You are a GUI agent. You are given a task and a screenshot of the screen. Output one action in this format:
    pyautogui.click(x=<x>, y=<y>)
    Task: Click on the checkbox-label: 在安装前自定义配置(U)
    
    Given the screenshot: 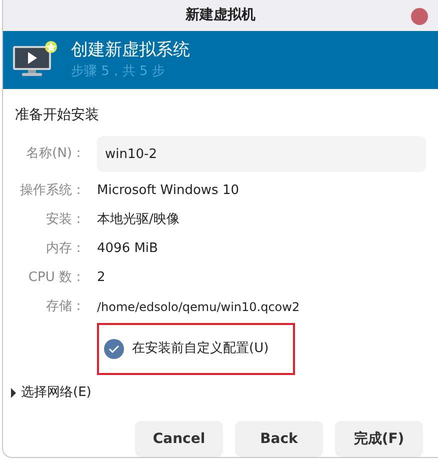 What is the action you would take?
    pyautogui.click(x=200, y=349)
    